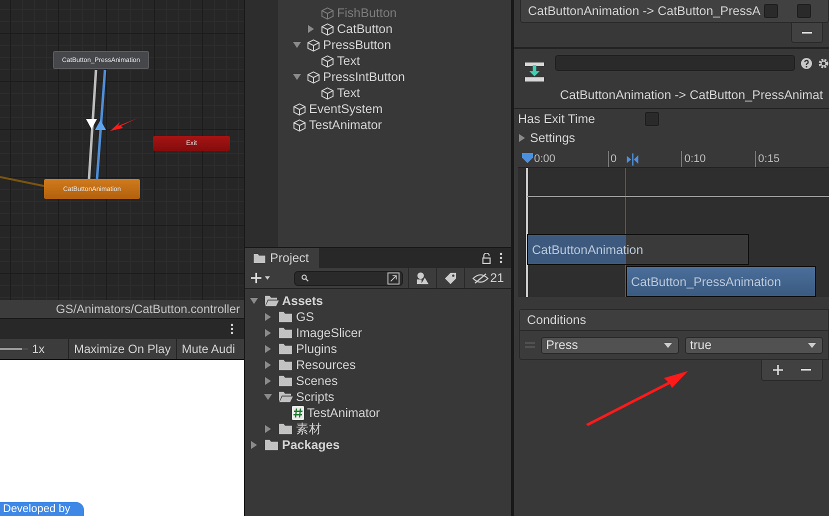 The height and width of the screenshot is (516, 829). Describe the element at coordinates (527, 158) in the screenshot. I see `playhead-marker-icon` at that location.